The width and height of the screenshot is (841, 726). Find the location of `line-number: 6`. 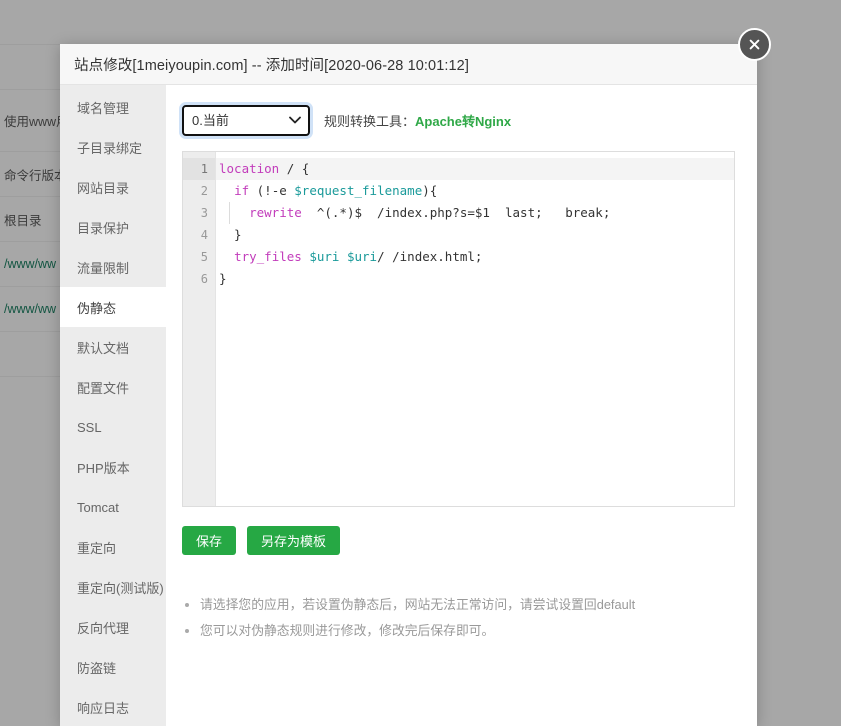

line-number: 6 is located at coordinates (204, 279).